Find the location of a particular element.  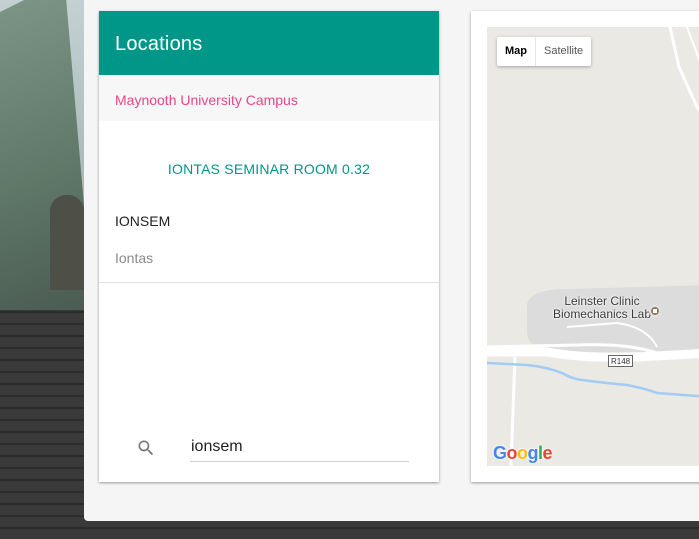

map-type-control: Map Satellite is located at coordinates (544, 51).